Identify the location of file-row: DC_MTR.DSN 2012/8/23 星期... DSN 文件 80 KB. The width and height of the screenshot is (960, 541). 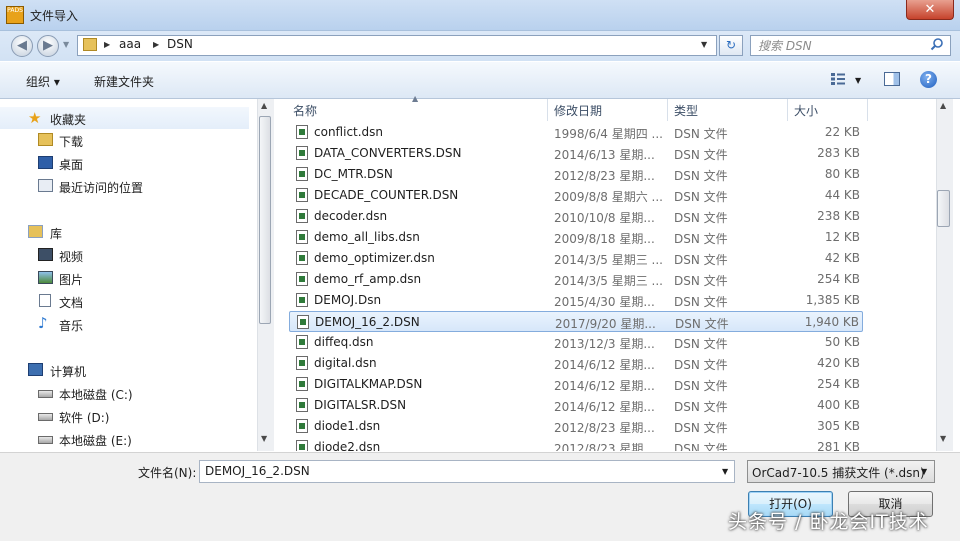
(576, 174).